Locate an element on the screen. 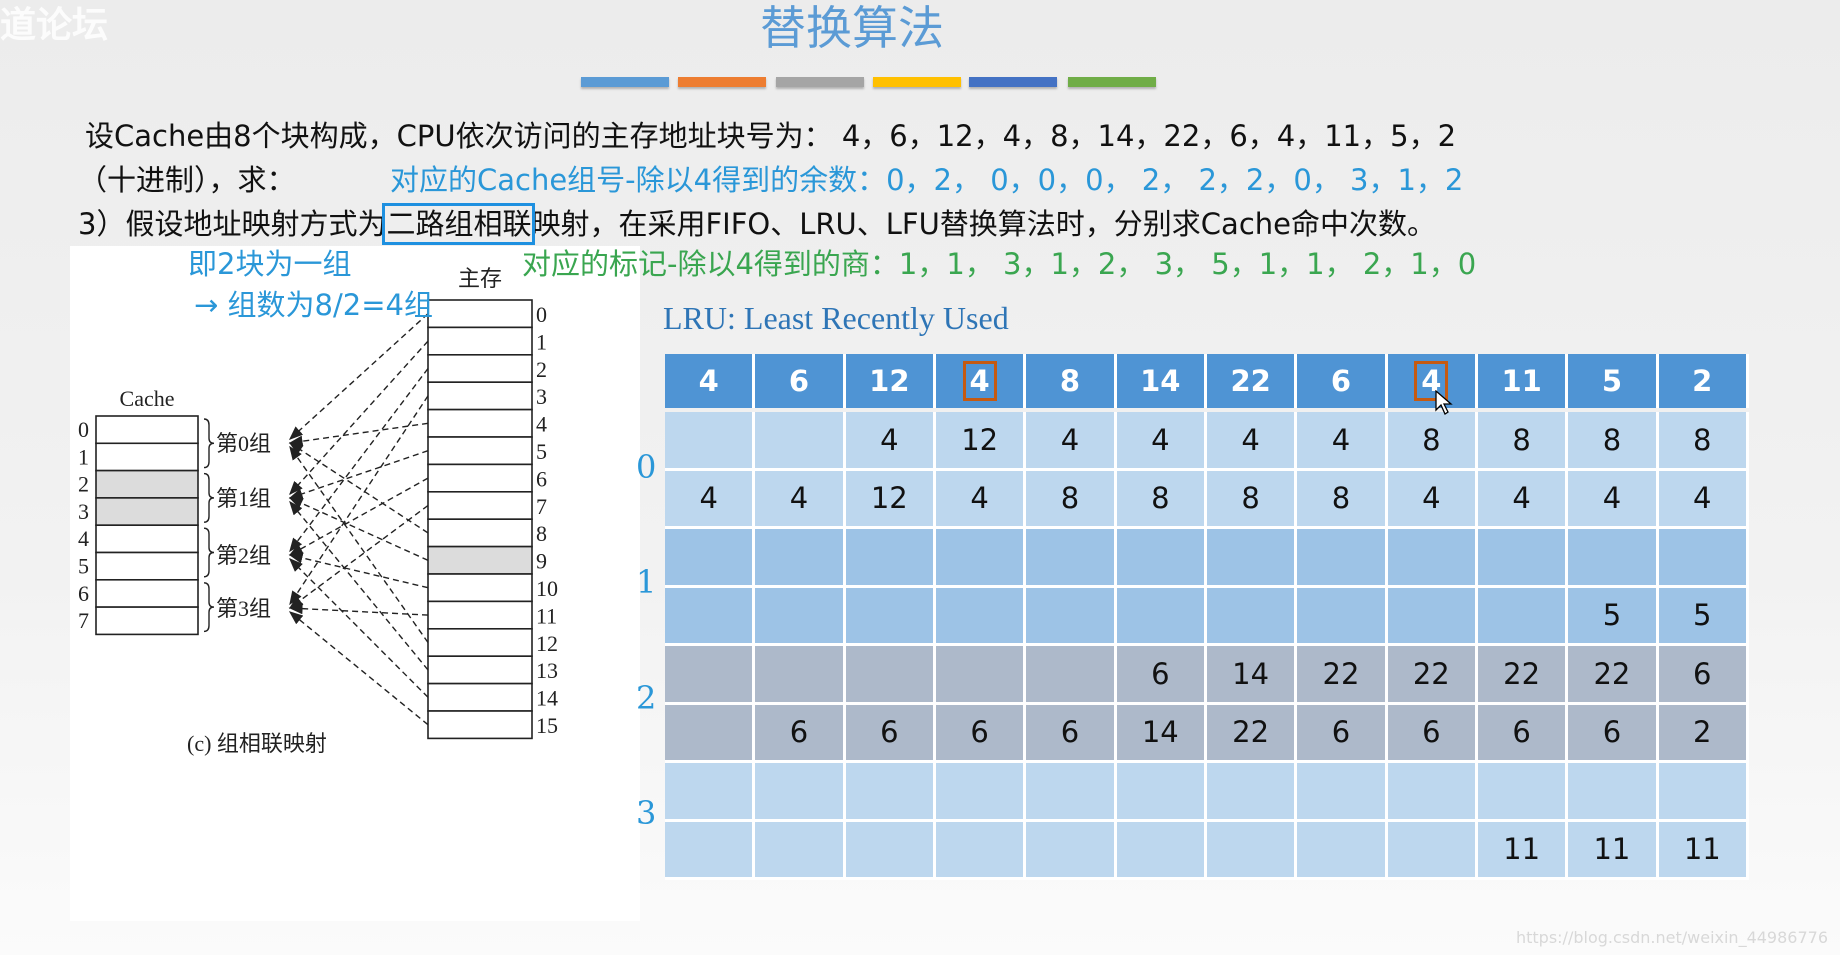  memory-index: 5 is located at coordinates (541, 451).